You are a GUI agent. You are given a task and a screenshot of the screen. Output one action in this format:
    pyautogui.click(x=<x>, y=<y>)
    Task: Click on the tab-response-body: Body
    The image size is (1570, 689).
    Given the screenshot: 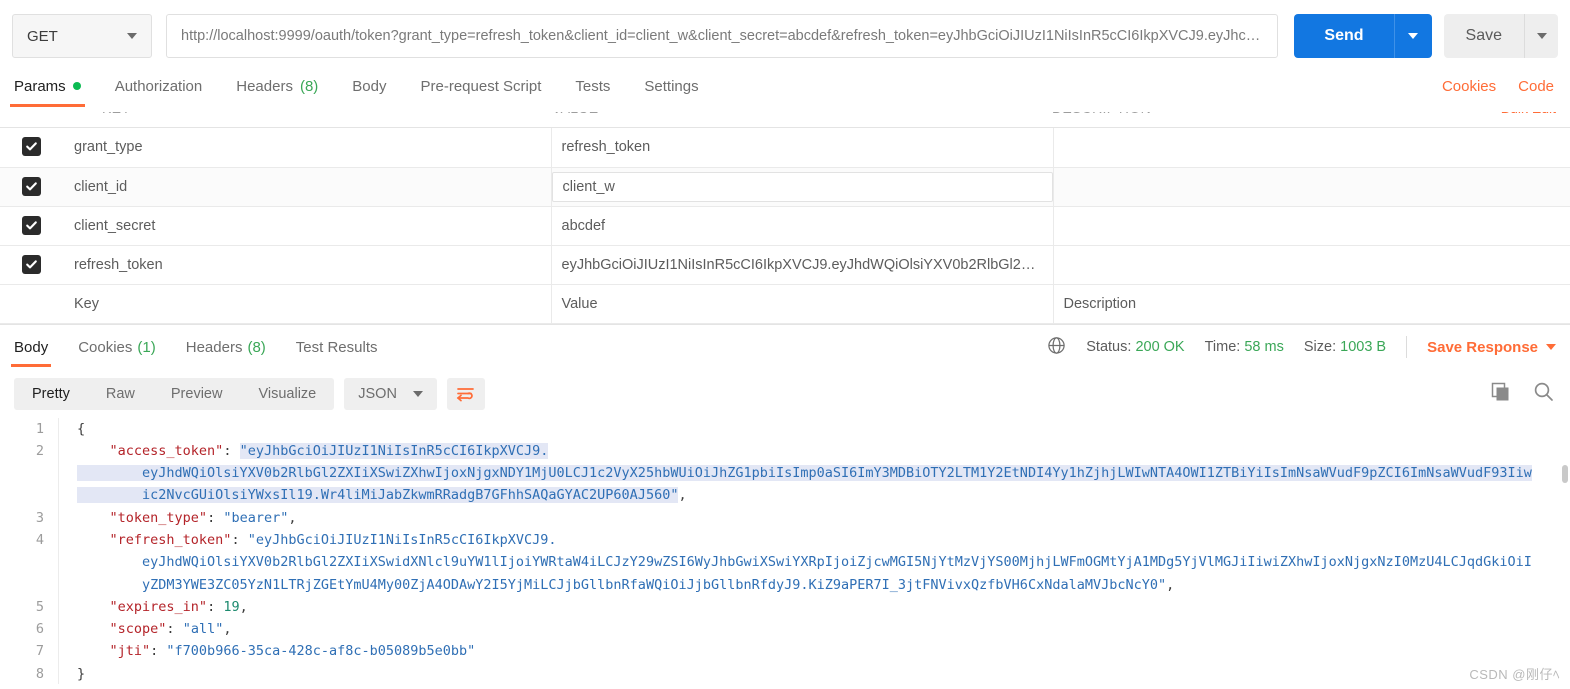 What is the action you would take?
    pyautogui.click(x=31, y=347)
    